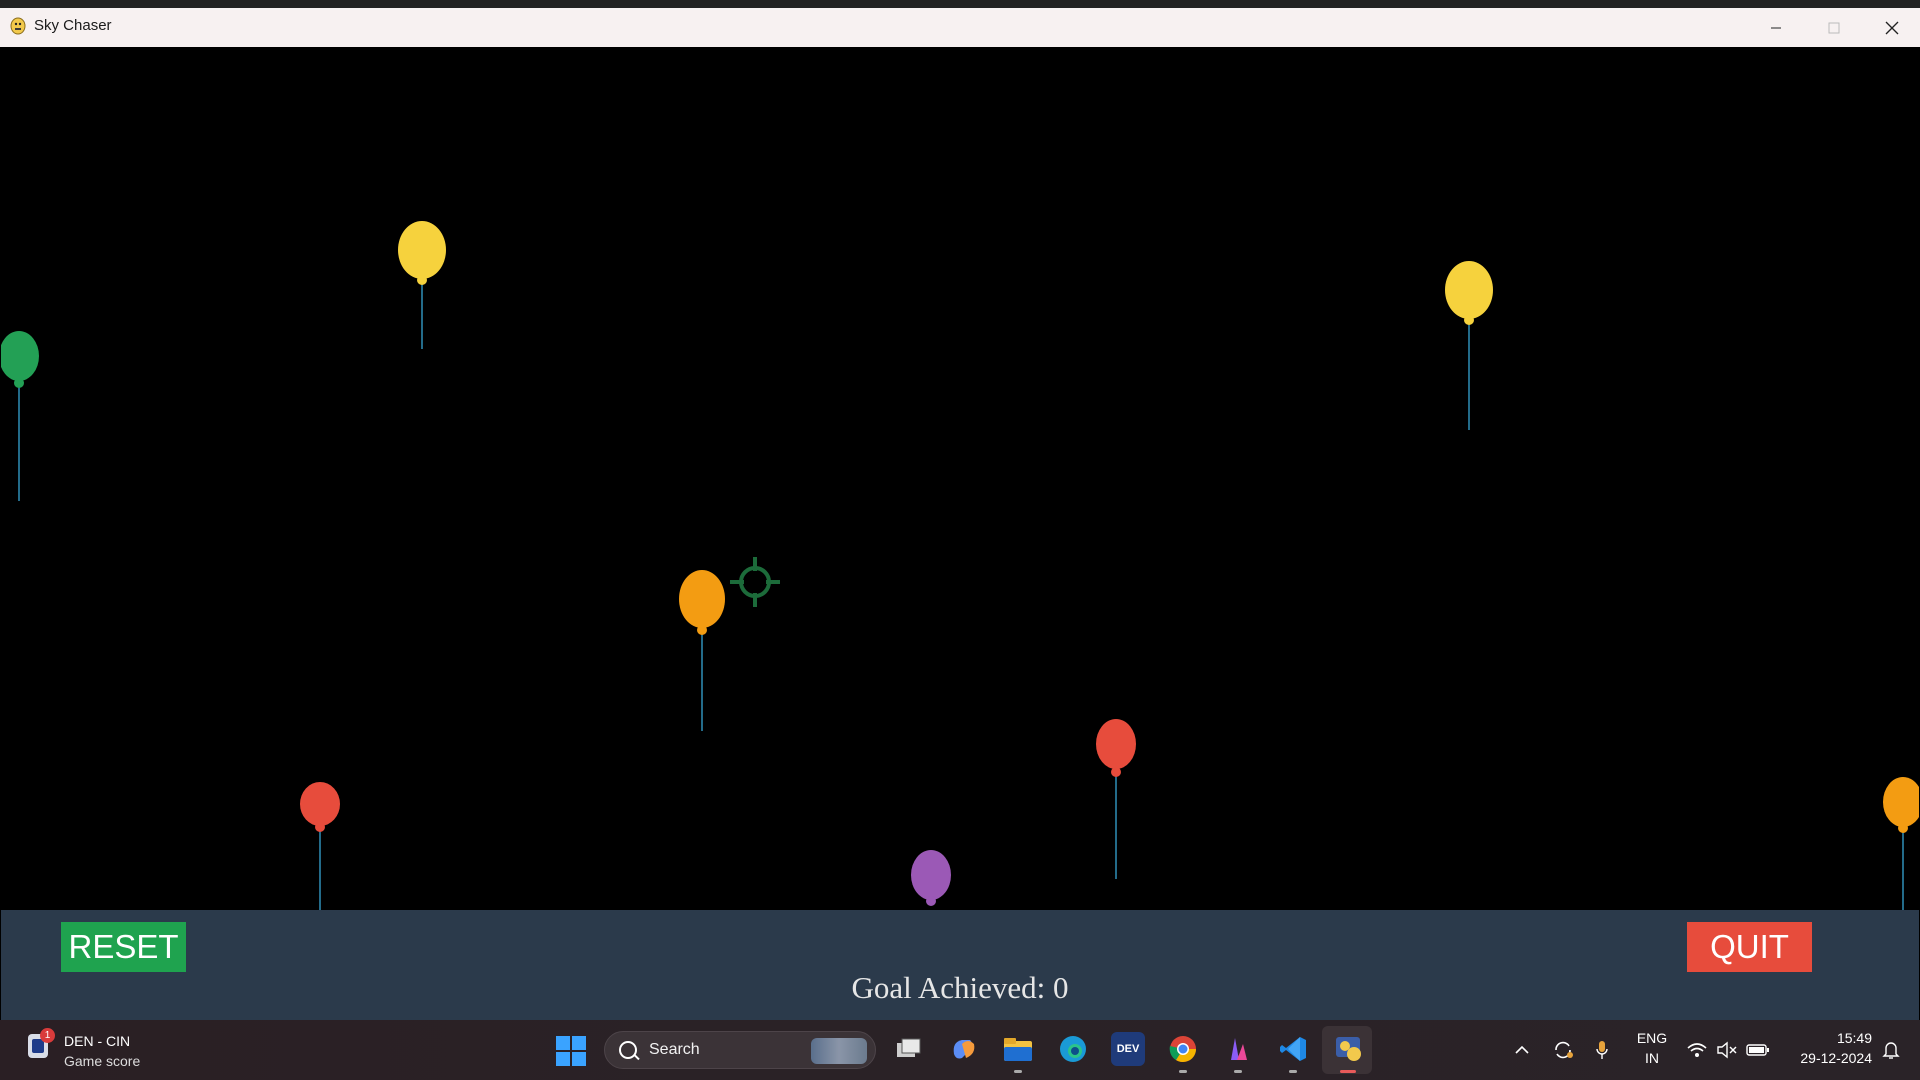  I want to click on widget-subtitle: Game score, so click(102, 1061).